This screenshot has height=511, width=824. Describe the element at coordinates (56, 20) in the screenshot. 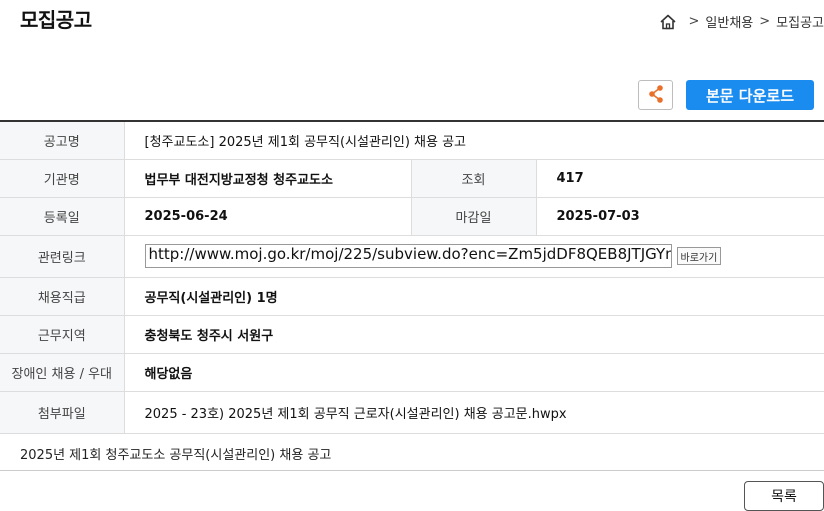

I see `page-title: 모집공고` at that location.